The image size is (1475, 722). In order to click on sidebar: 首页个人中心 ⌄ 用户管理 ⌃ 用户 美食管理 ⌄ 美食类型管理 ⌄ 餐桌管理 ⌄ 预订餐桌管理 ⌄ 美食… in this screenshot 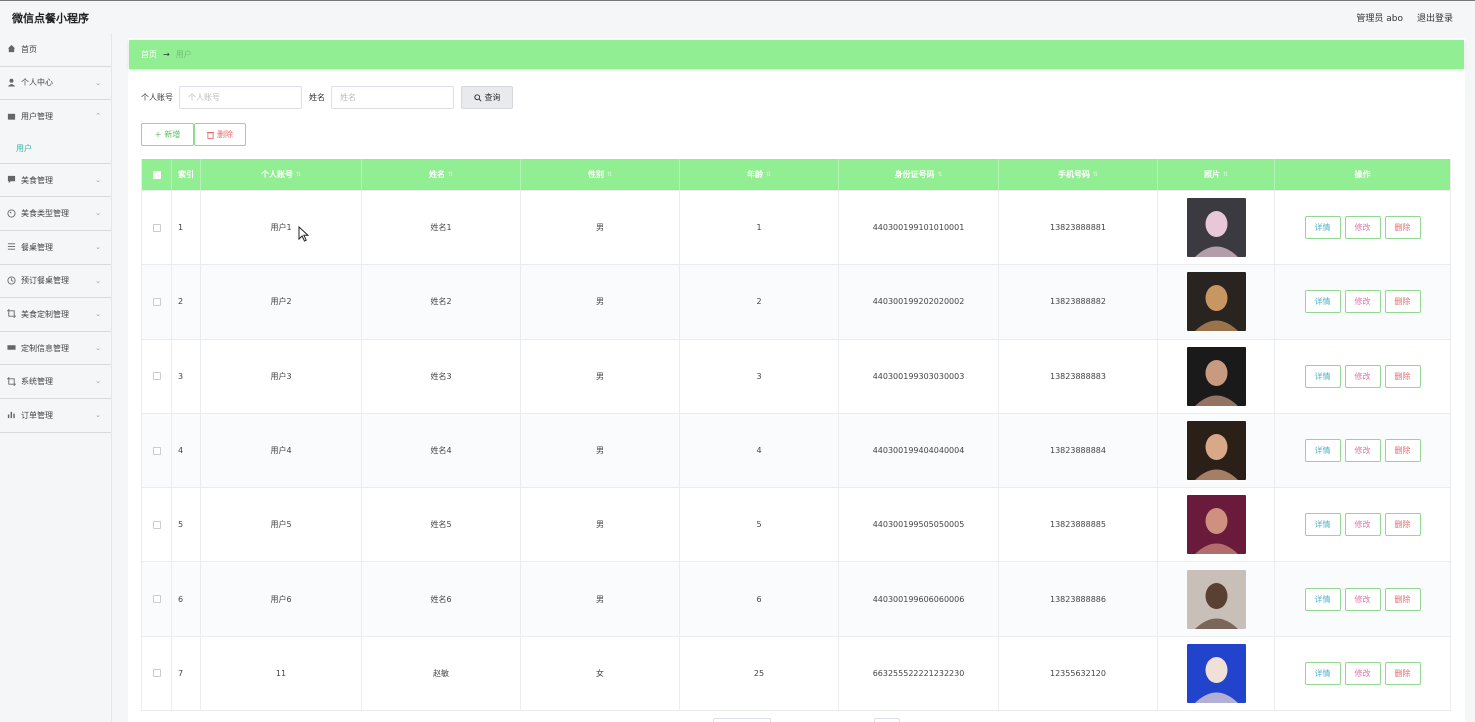, I will do `click(56, 377)`.